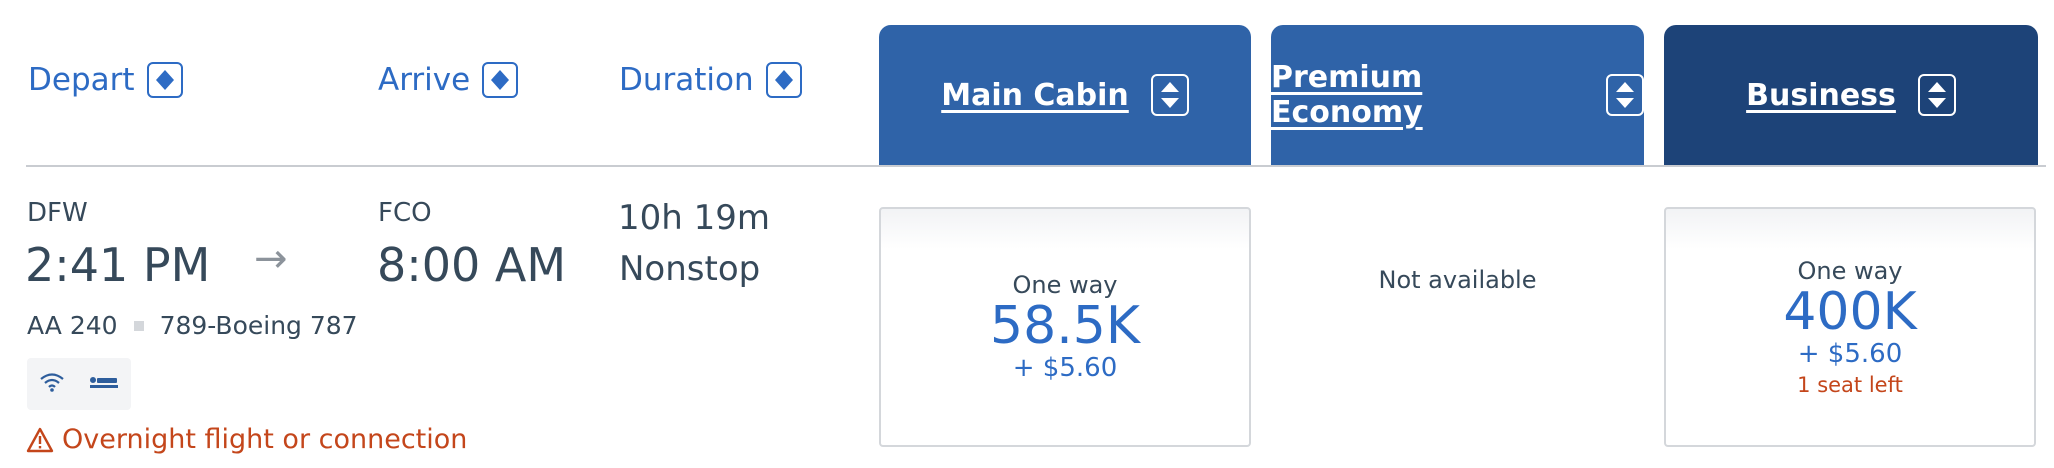 Image resolution: width=2054 pixels, height=468 pixels. I want to click on tab-business: Business, so click(1851, 95).